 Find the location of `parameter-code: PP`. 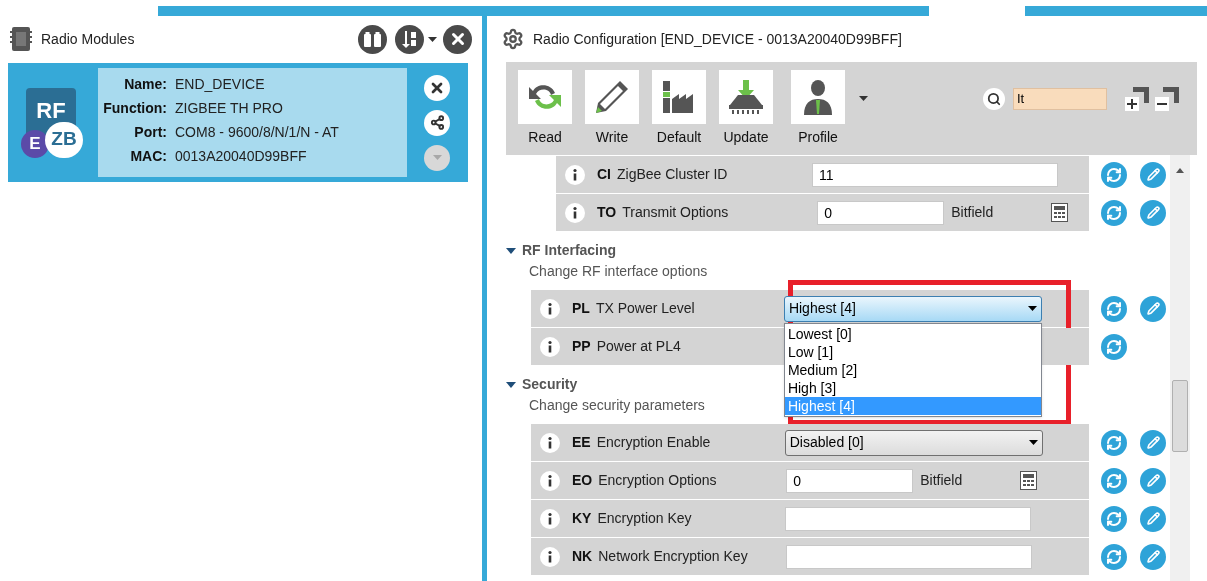

parameter-code: PP is located at coordinates (581, 346).